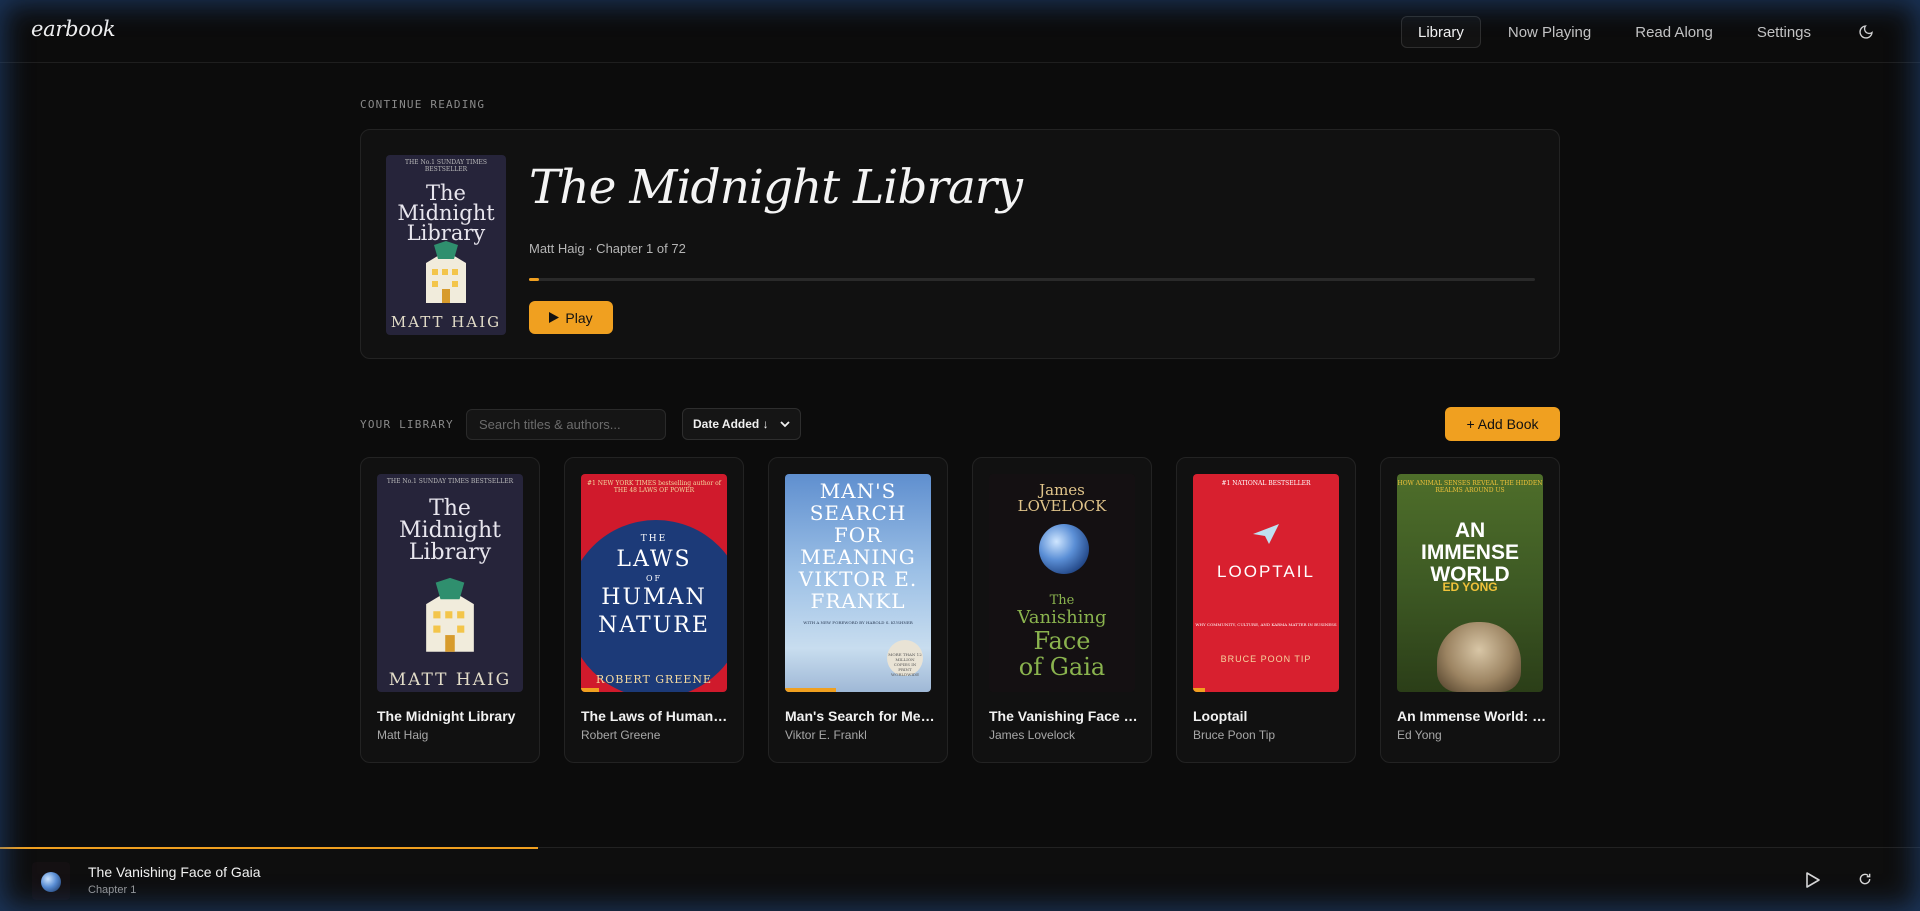 Image resolution: width=1920 pixels, height=911 pixels. Describe the element at coordinates (1266, 483) in the screenshot. I see `cover-blurb: #1 NATIONAL BESTSELLER` at that location.